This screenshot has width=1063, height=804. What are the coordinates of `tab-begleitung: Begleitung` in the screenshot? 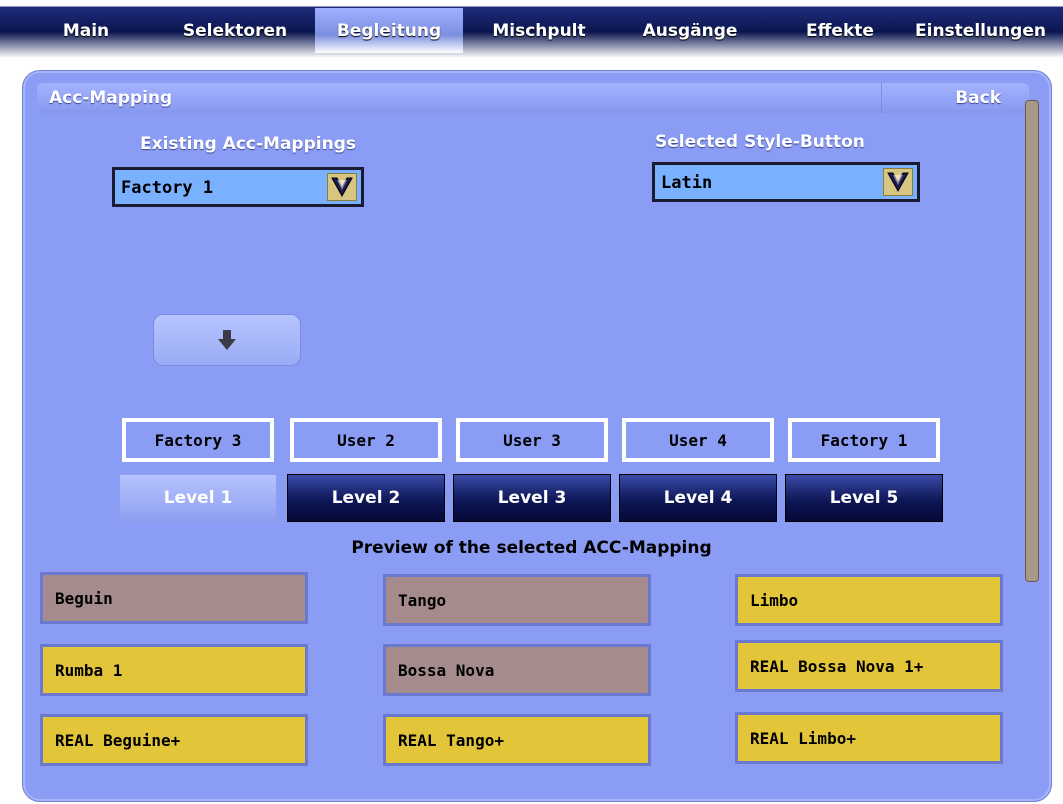 It's located at (389, 30).